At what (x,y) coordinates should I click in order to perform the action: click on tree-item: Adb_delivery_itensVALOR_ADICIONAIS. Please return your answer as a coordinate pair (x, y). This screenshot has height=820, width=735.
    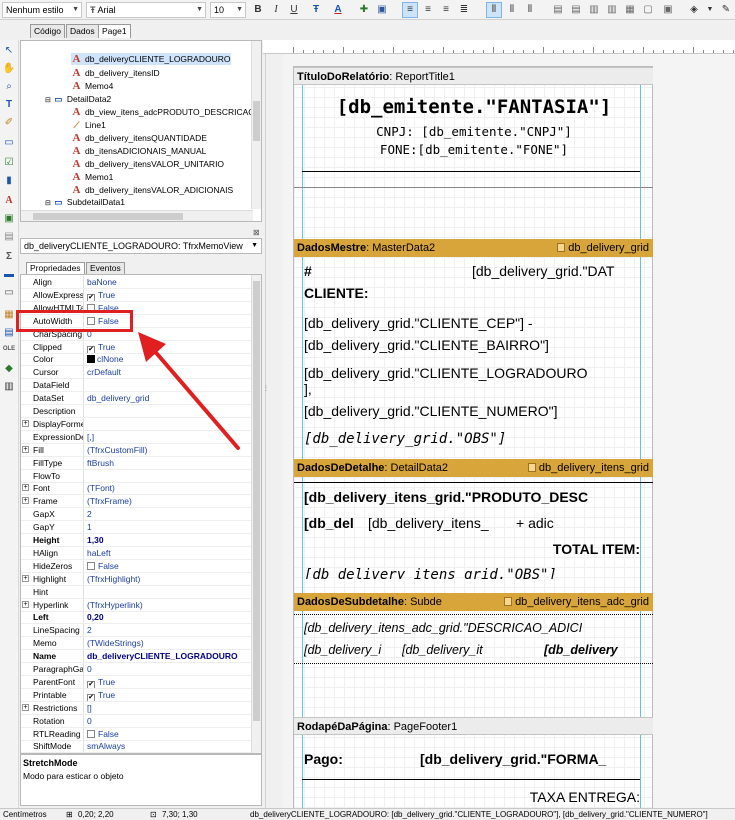
    Looking at the image, I should click on (152, 190).